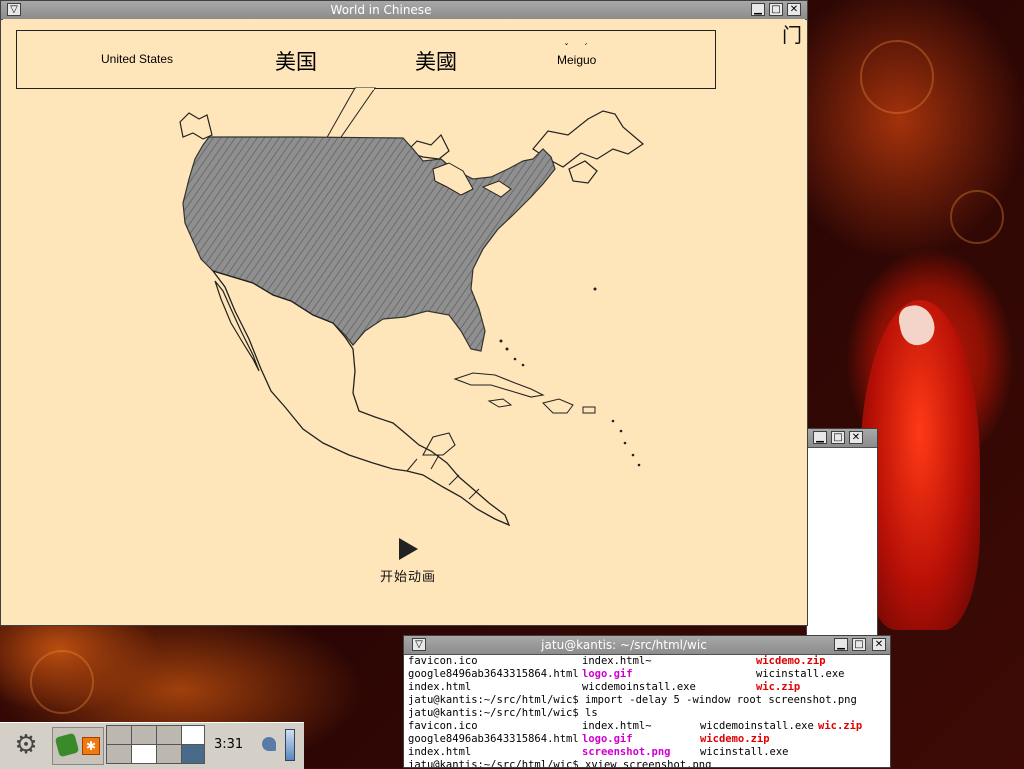  Describe the element at coordinates (381, 10) in the screenshot. I see `window-title: World in Chinese` at that location.